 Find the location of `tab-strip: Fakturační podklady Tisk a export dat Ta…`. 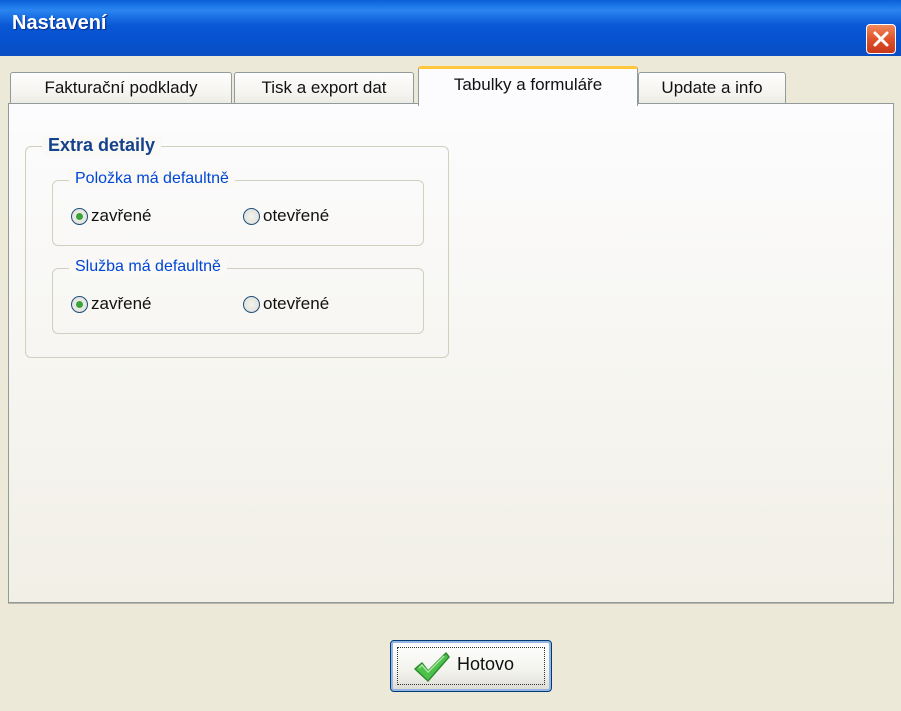

tab-strip: Fakturační podklady Tisk a export dat Ta… is located at coordinates (451, 86).